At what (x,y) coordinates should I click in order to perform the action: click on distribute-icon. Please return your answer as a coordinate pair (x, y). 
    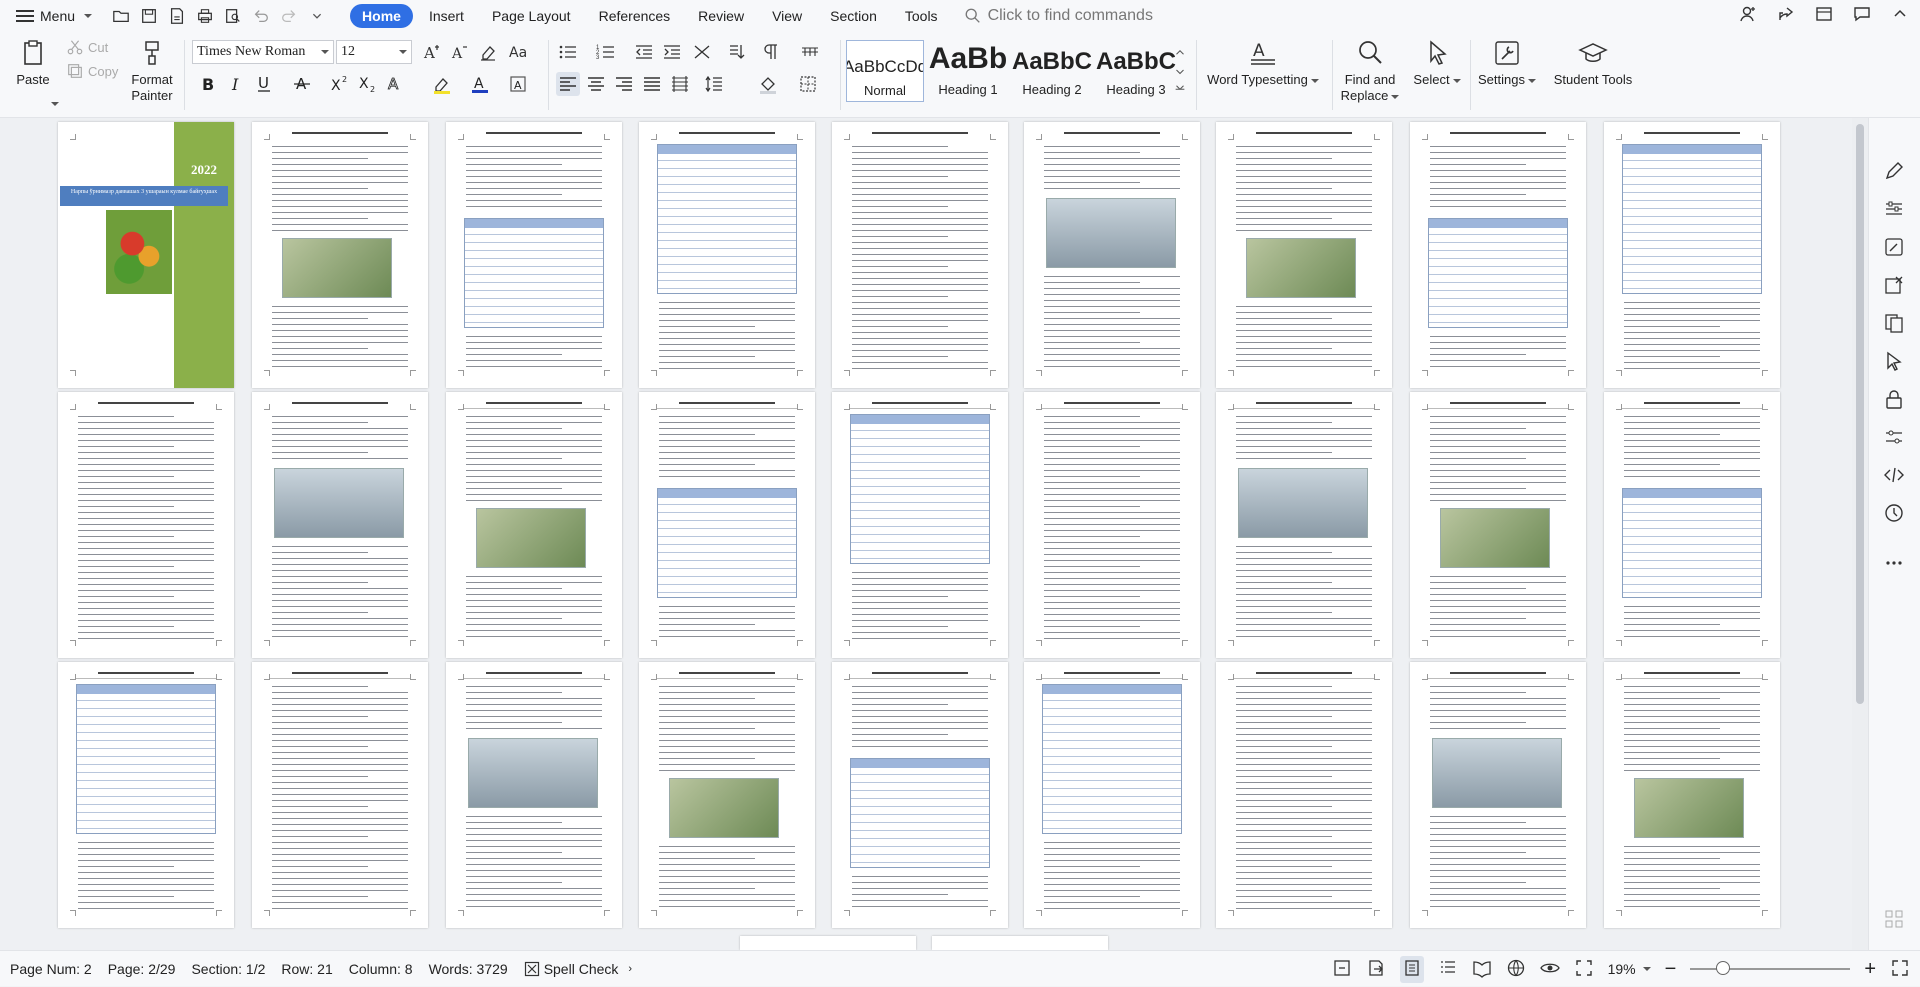
    Looking at the image, I should click on (680, 84).